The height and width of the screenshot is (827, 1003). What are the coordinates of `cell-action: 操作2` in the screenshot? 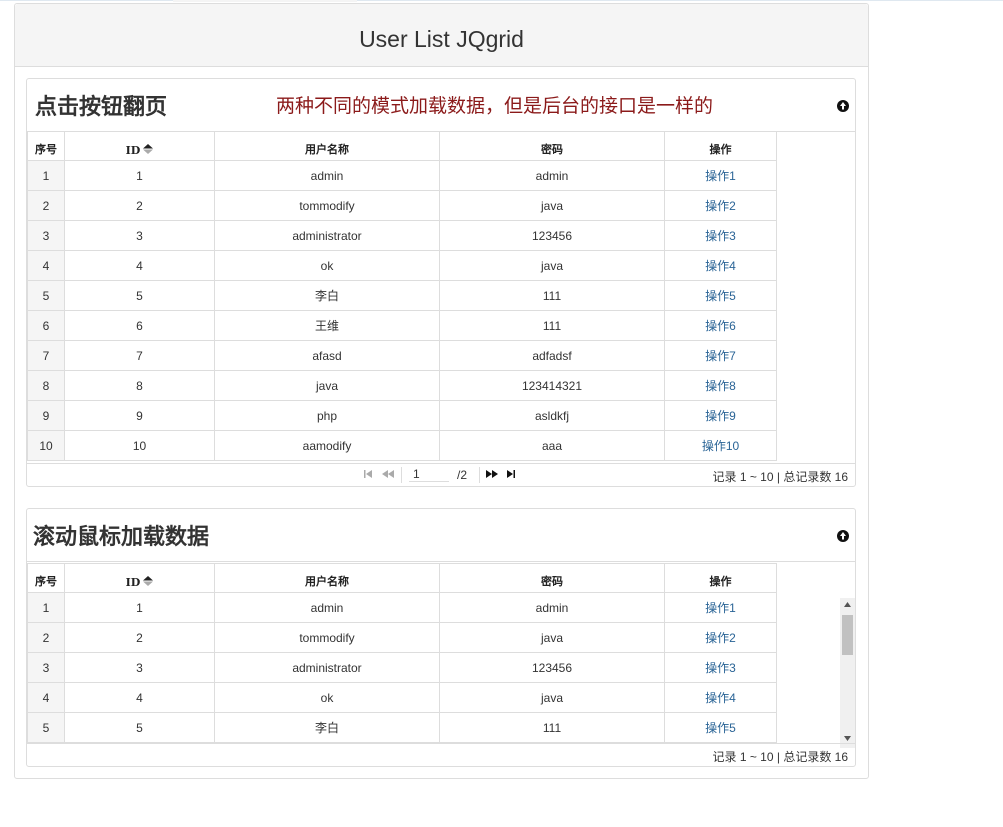 It's located at (720, 637).